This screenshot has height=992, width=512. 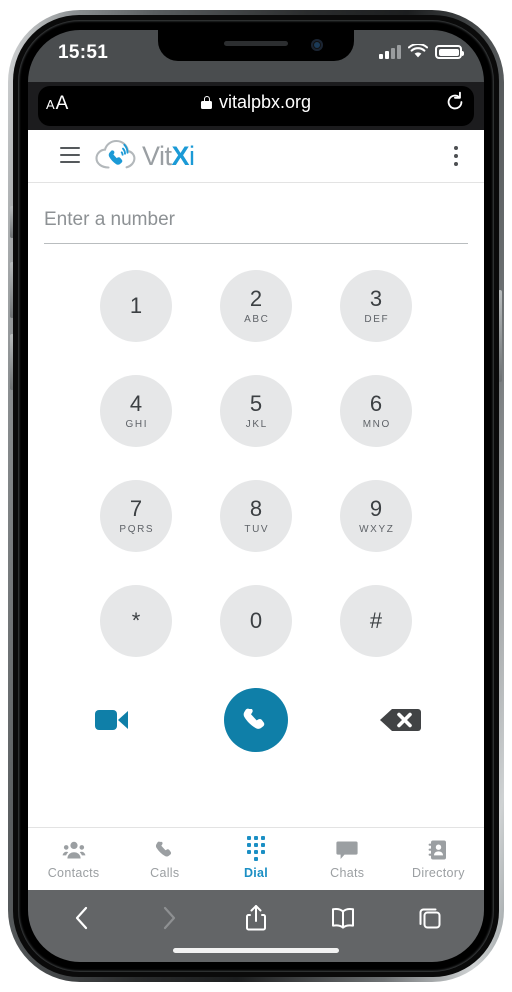 I want to click on address-book-icon, so click(x=438, y=850).